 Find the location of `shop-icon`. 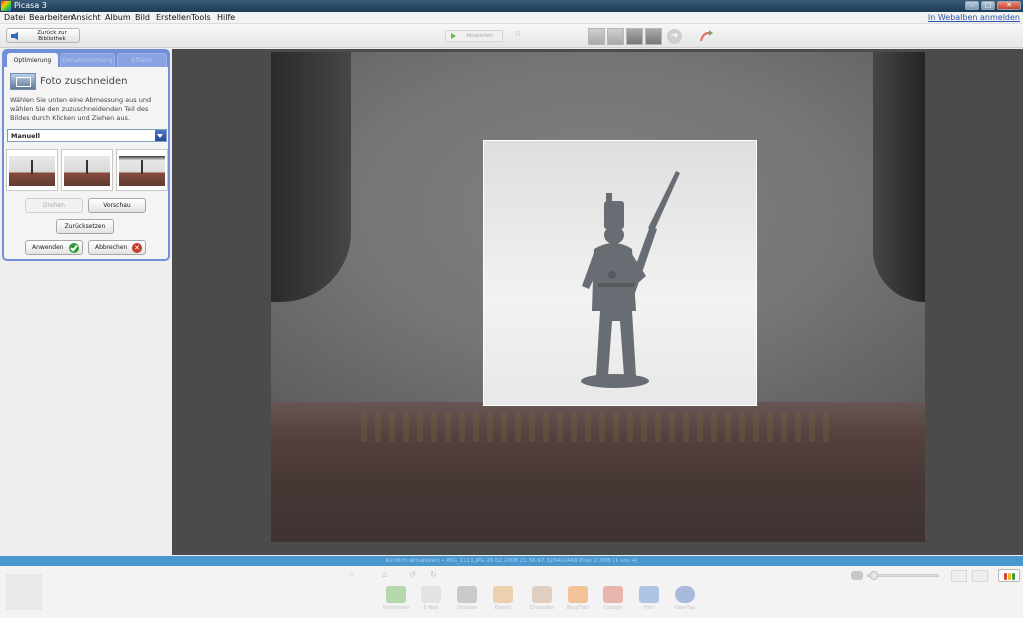

shop-icon is located at coordinates (542, 594).